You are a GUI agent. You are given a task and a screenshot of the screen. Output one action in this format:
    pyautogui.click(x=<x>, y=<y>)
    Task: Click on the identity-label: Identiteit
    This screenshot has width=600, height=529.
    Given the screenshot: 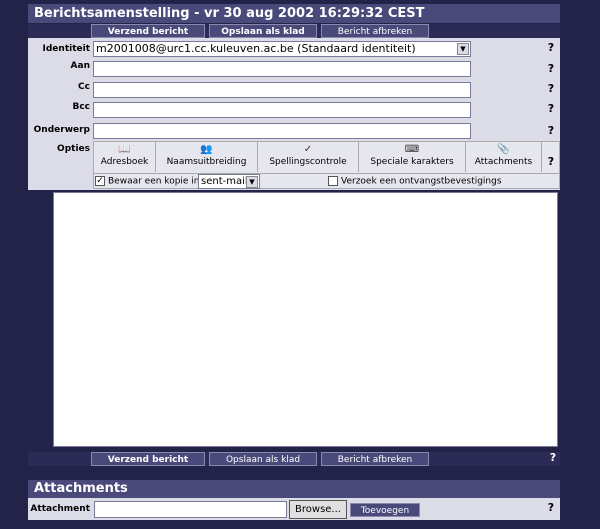 What is the action you would take?
    pyautogui.click(x=66, y=49)
    